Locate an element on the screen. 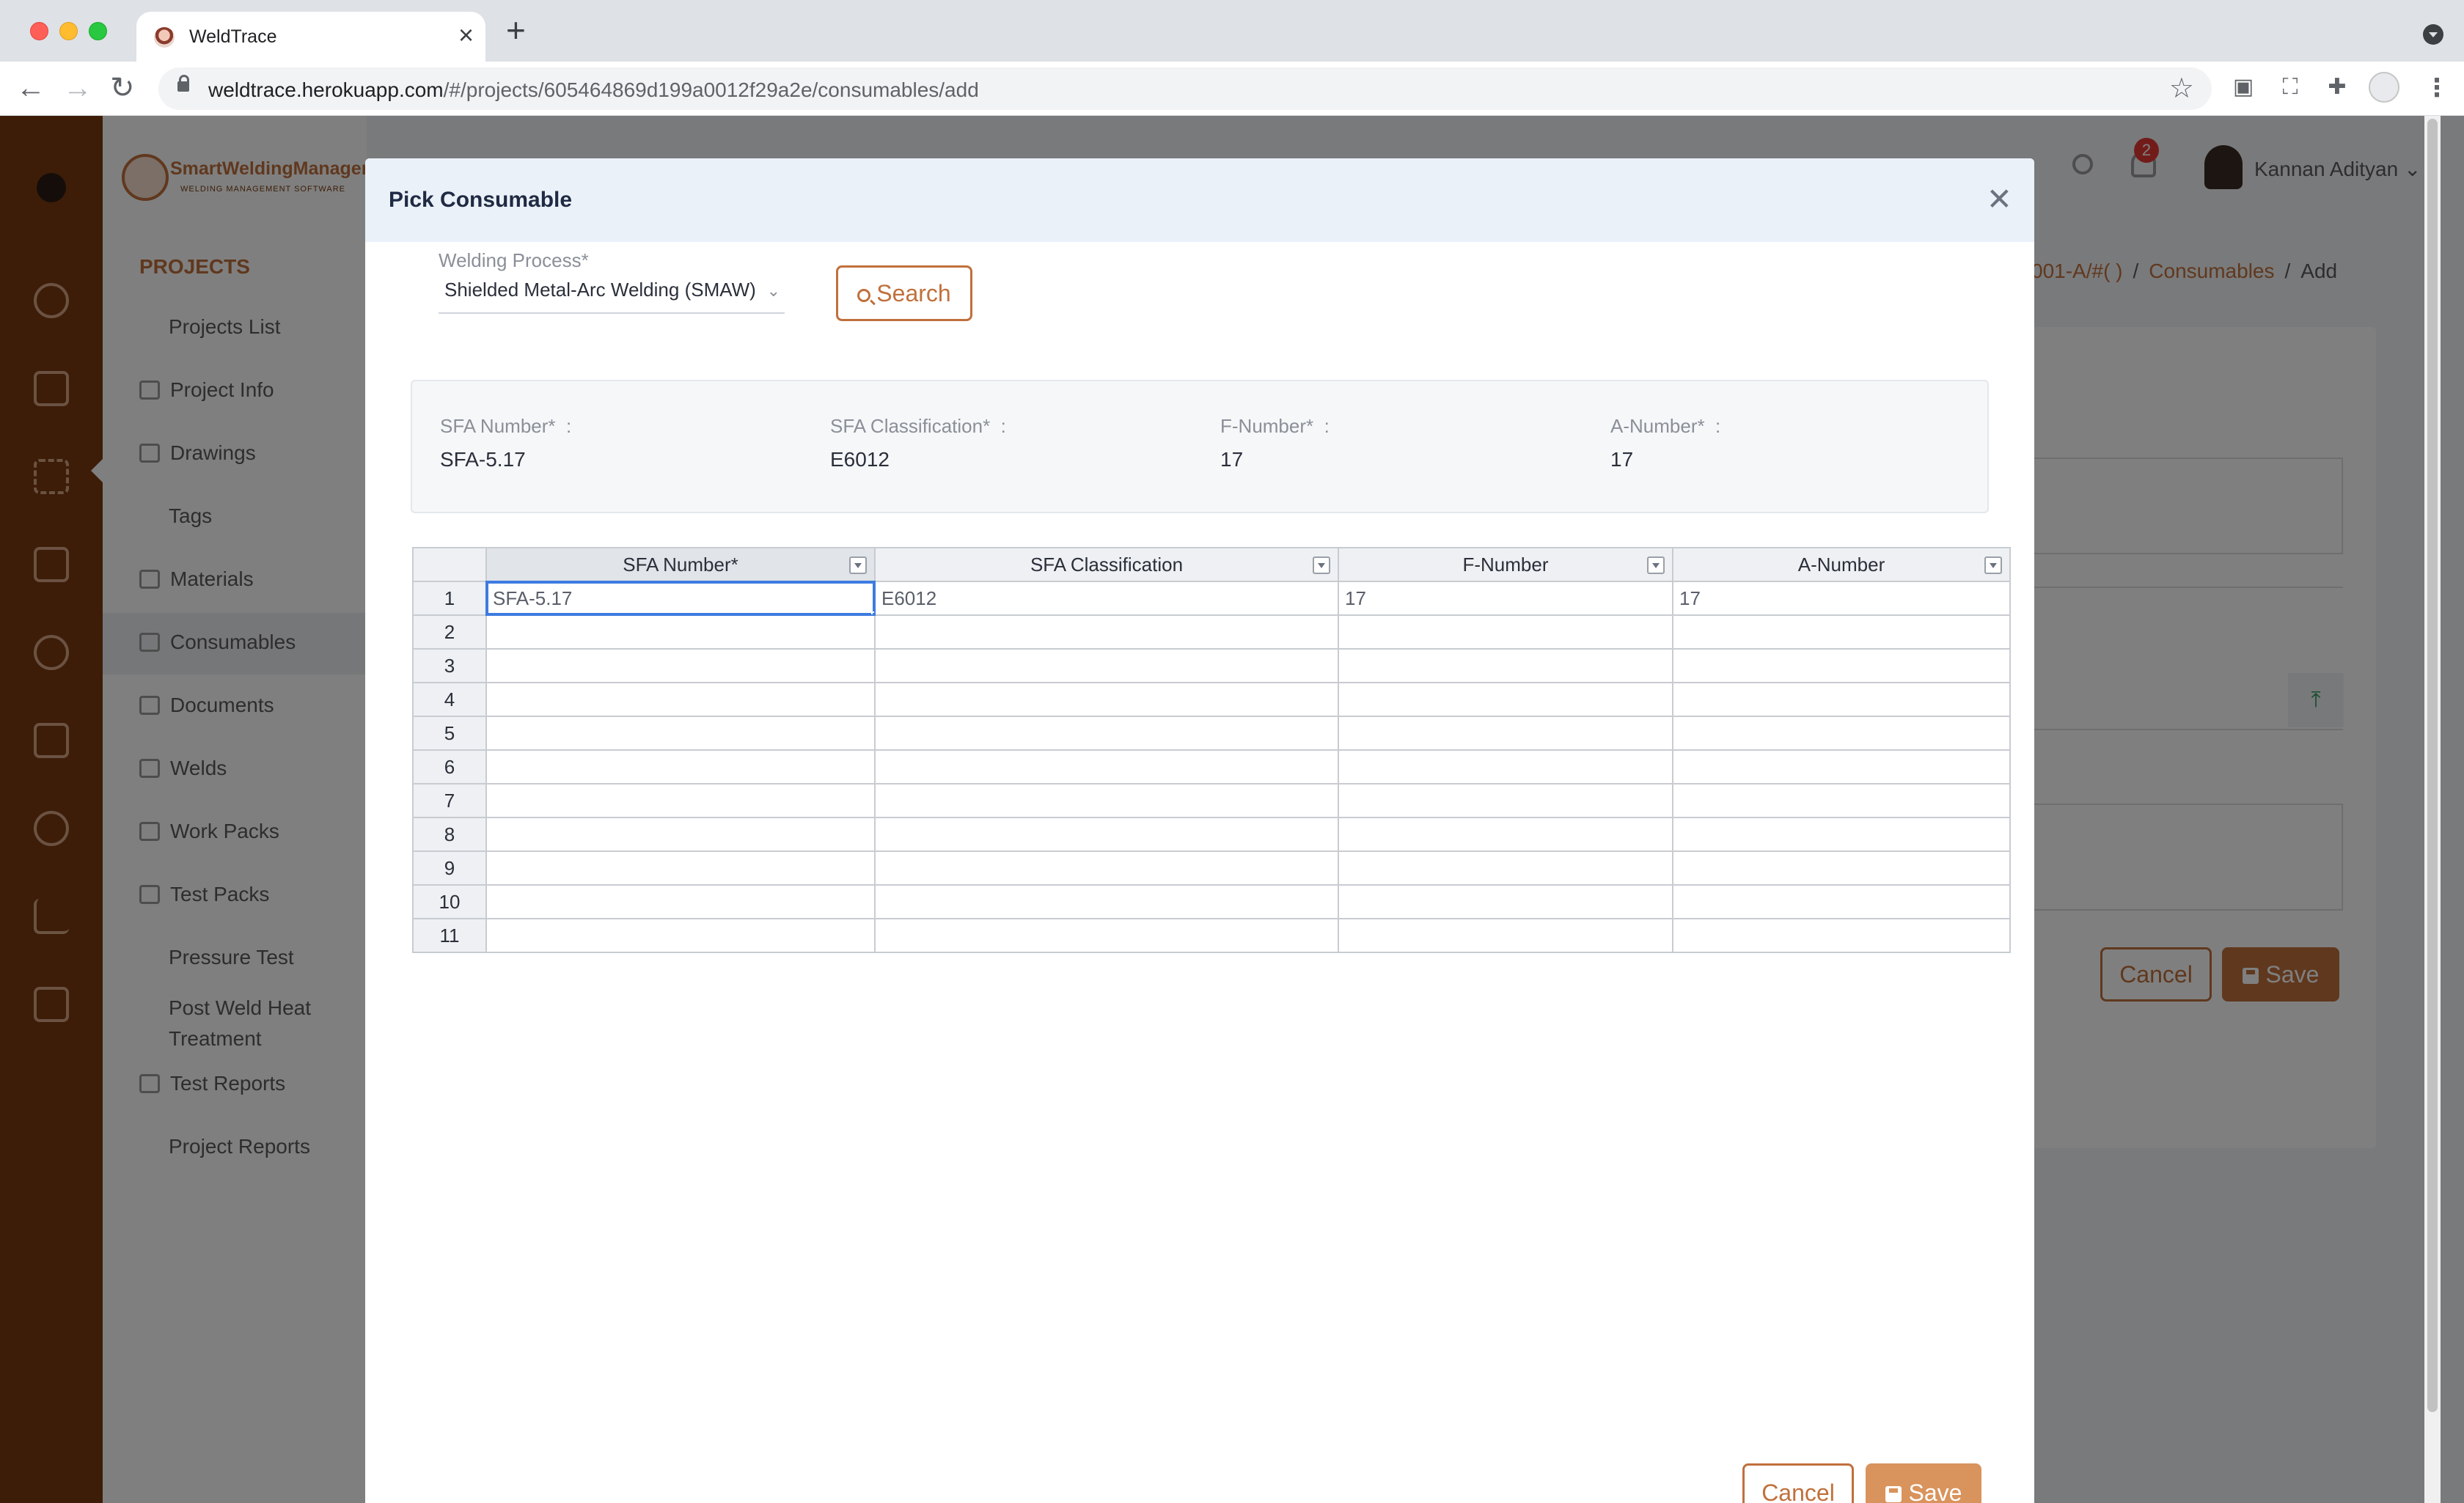 This screenshot has width=2464, height=1503. bookmark-star-icon: ☆ is located at coordinates (2181, 88).